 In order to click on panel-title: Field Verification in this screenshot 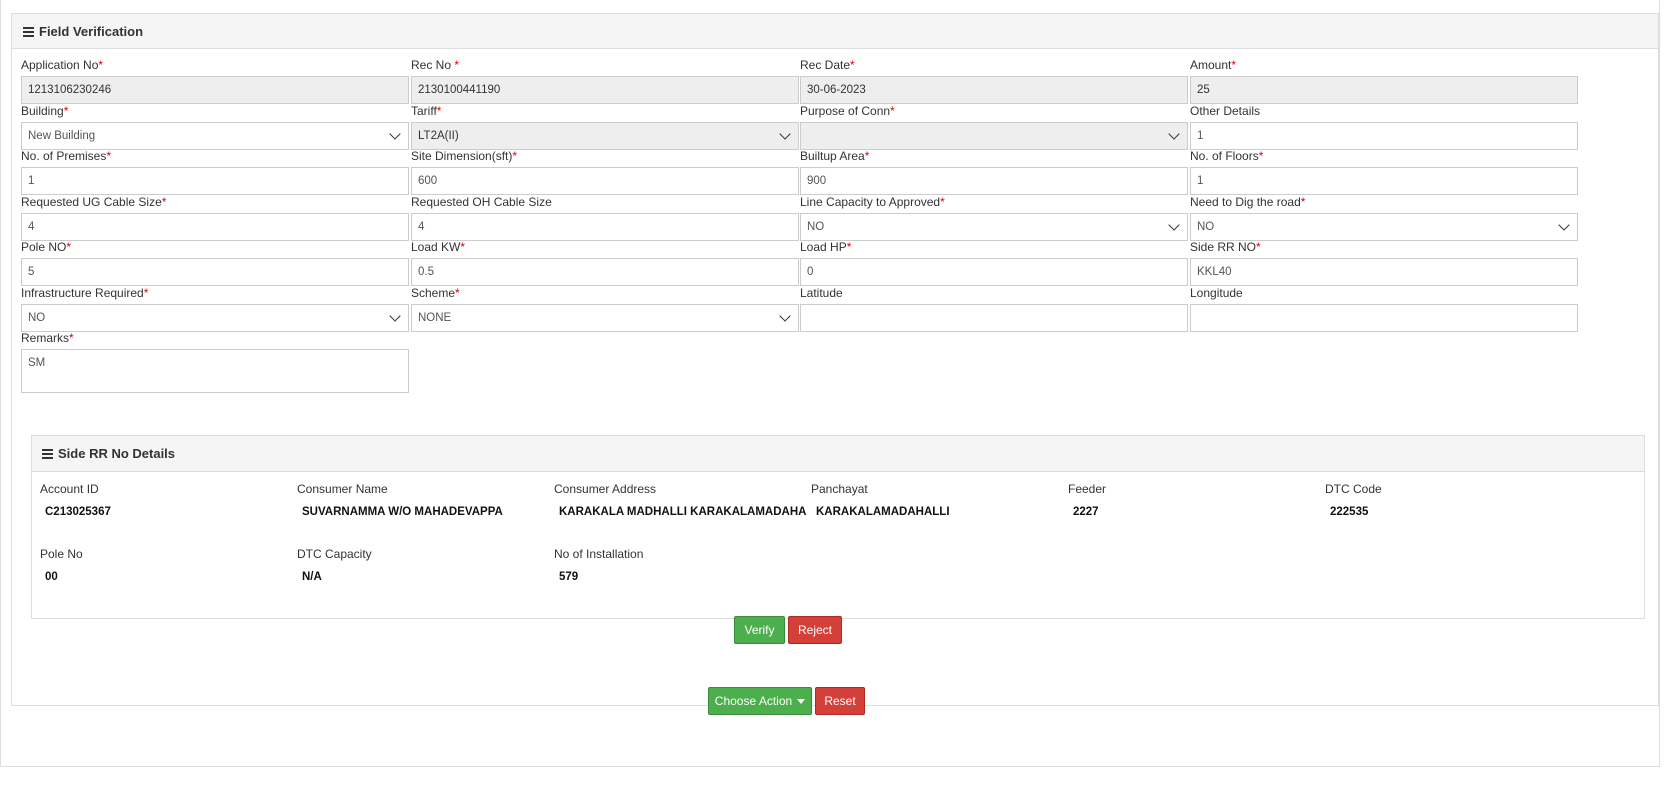, I will do `click(91, 31)`.